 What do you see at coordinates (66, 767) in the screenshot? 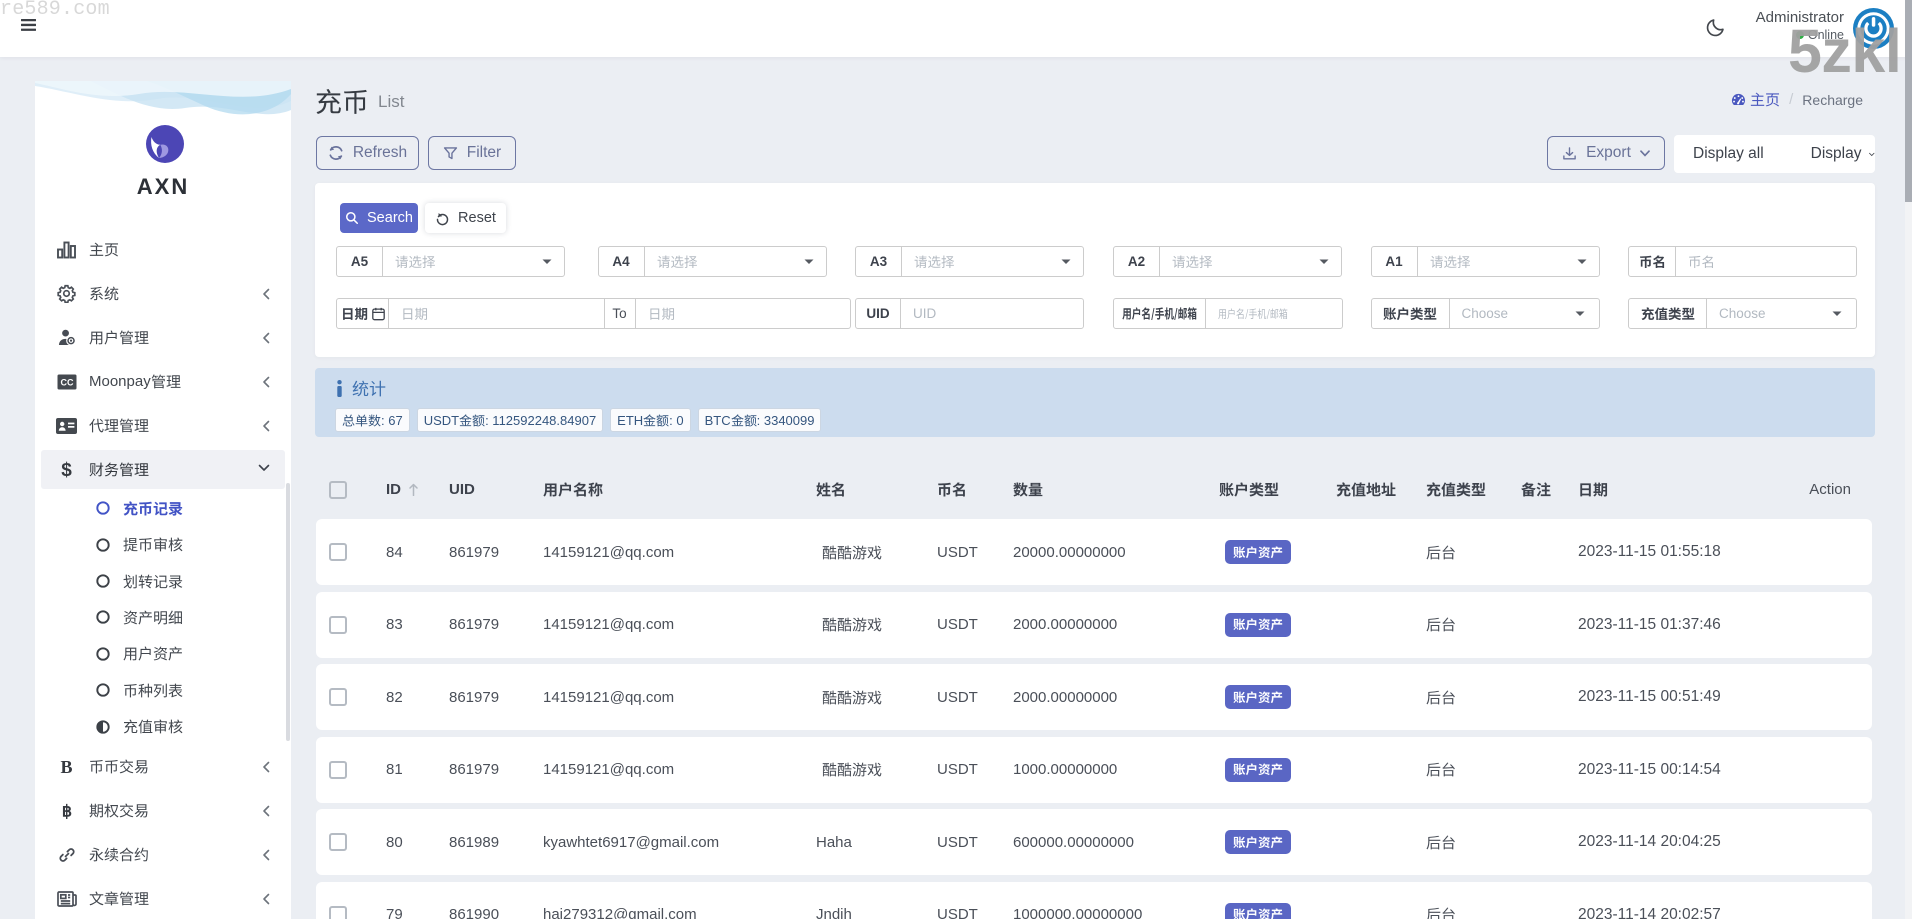
I see `svg-text: B` at bounding box center [66, 767].